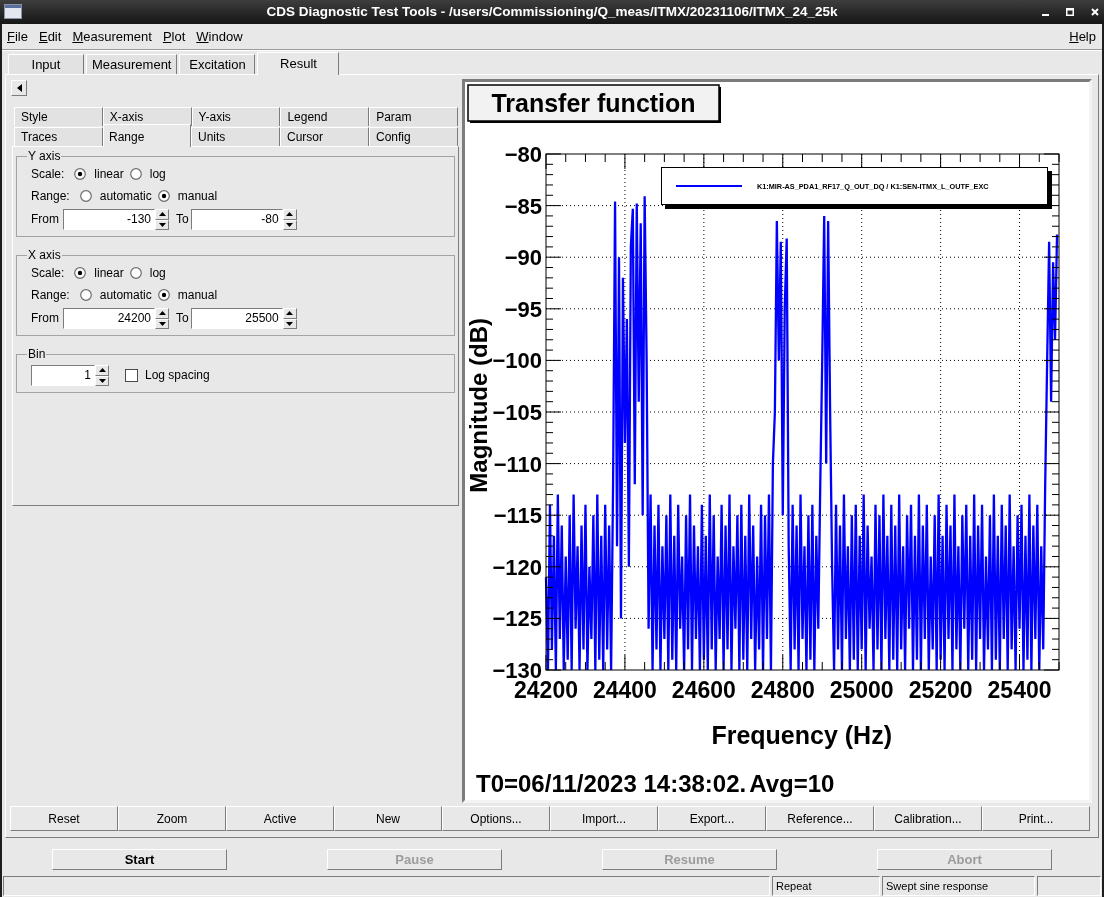 Image resolution: width=1104 pixels, height=897 pixels. Describe the element at coordinates (172, 818) in the screenshot. I see `toolbar-button: Zoom` at that location.